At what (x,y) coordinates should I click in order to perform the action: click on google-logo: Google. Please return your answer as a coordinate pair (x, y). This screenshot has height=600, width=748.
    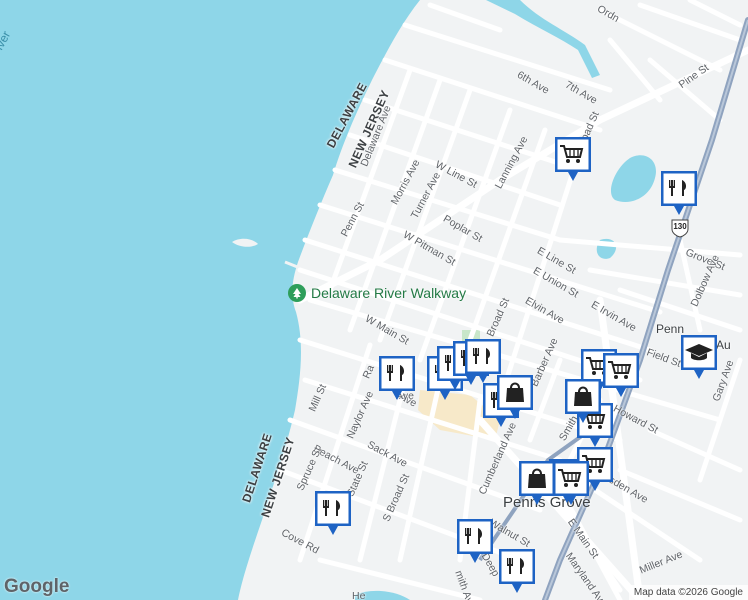
    Looking at the image, I should click on (37, 586).